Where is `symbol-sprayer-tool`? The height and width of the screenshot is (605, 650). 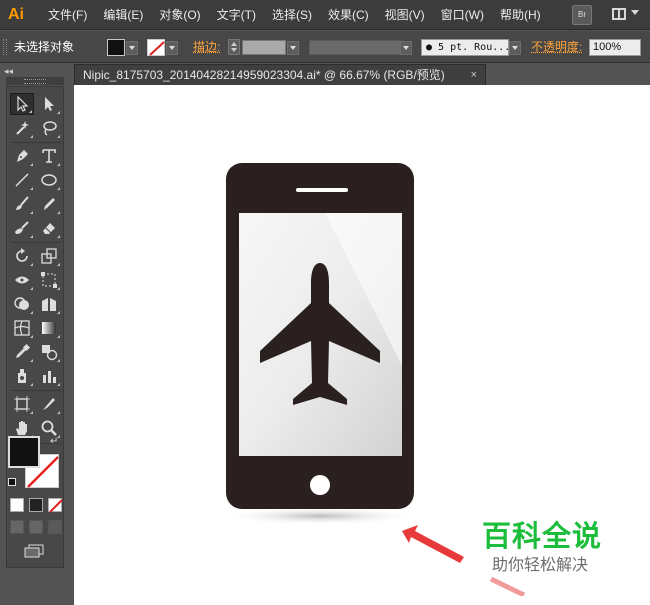
symbol-sprayer-tool is located at coordinates (22, 376).